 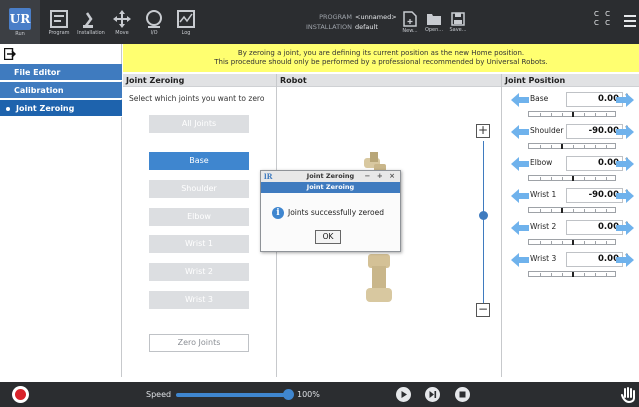 I want to click on joint-button-wrist-2: Wrist 2, so click(x=199, y=272).